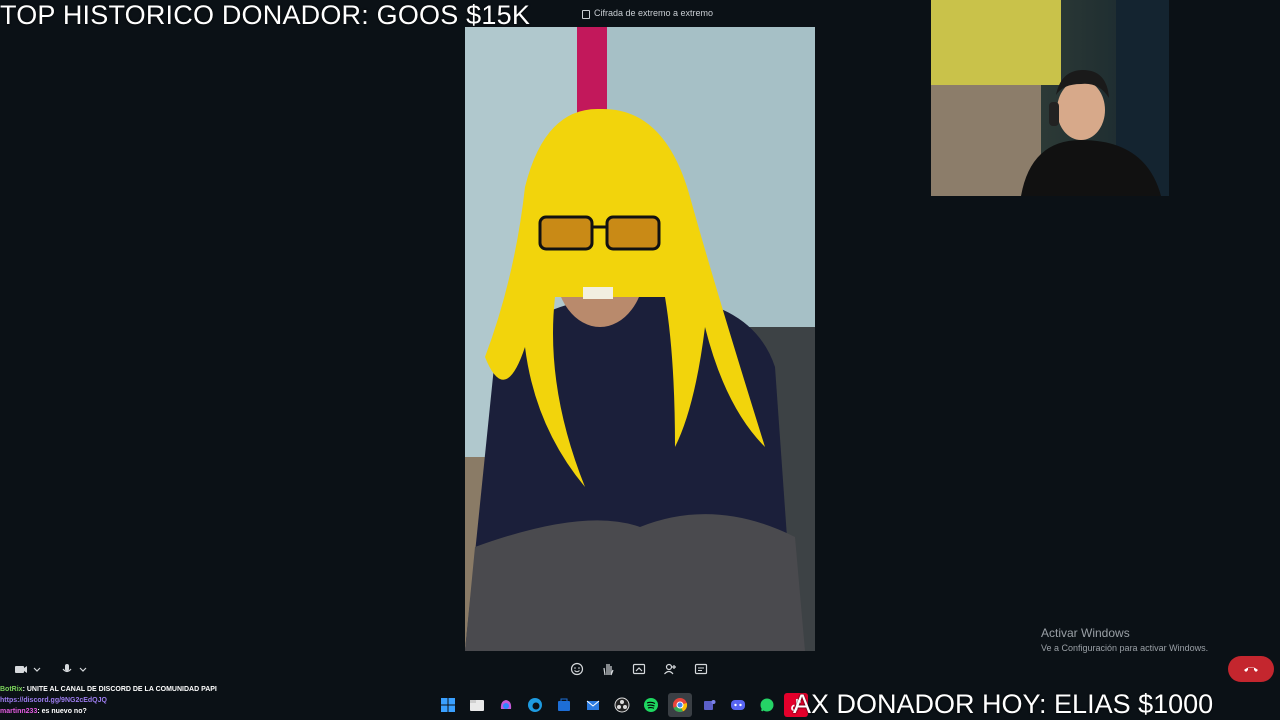 The height and width of the screenshot is (720, 1280). Describe the element at coordinates (654, 13) in the screenshot. I see `encryption-label: Cifrada de extremo a extremo` at that location.